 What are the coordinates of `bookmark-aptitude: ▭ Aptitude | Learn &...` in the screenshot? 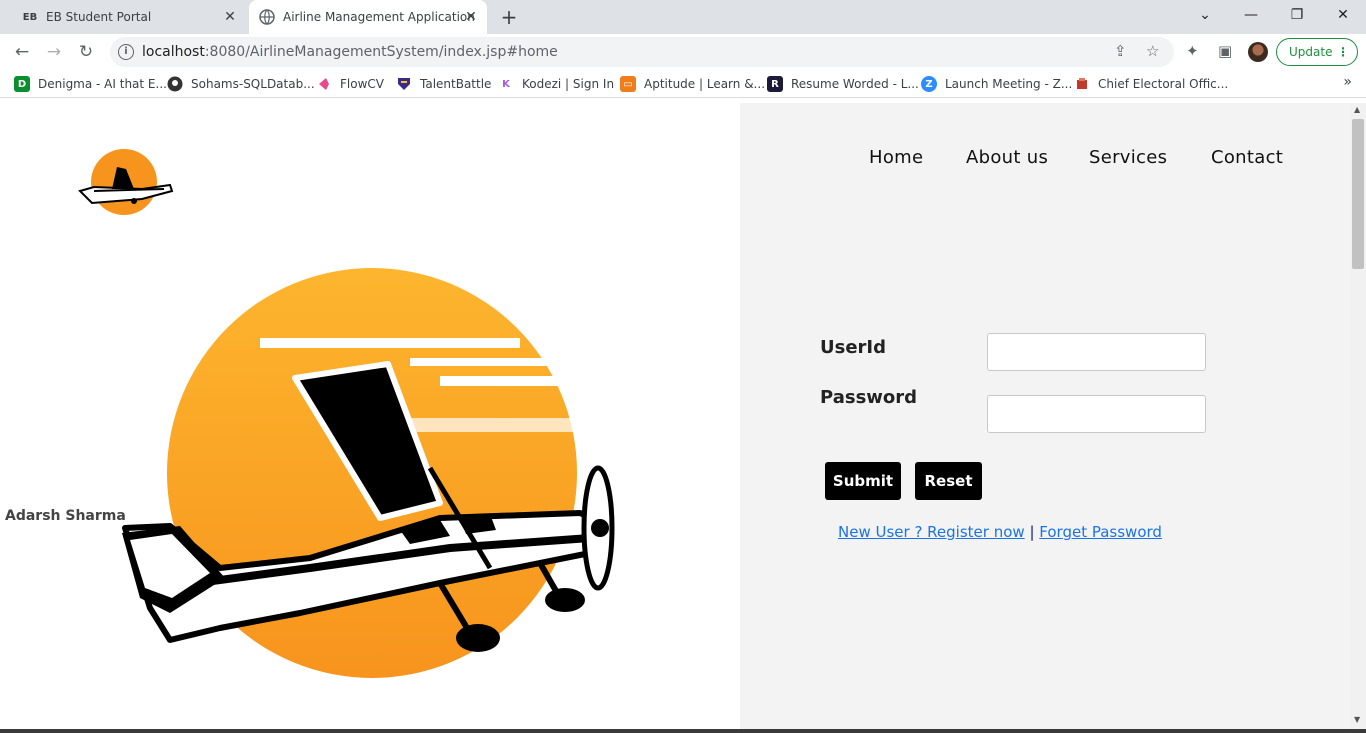 It's located at (692, 84).